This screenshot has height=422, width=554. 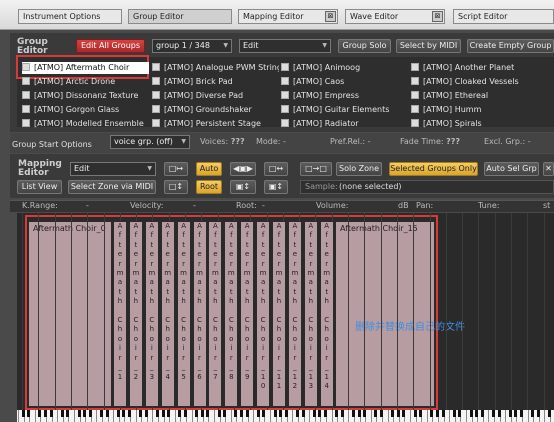 I want to click on close-icon: ✕, so click(x=548, y=169).